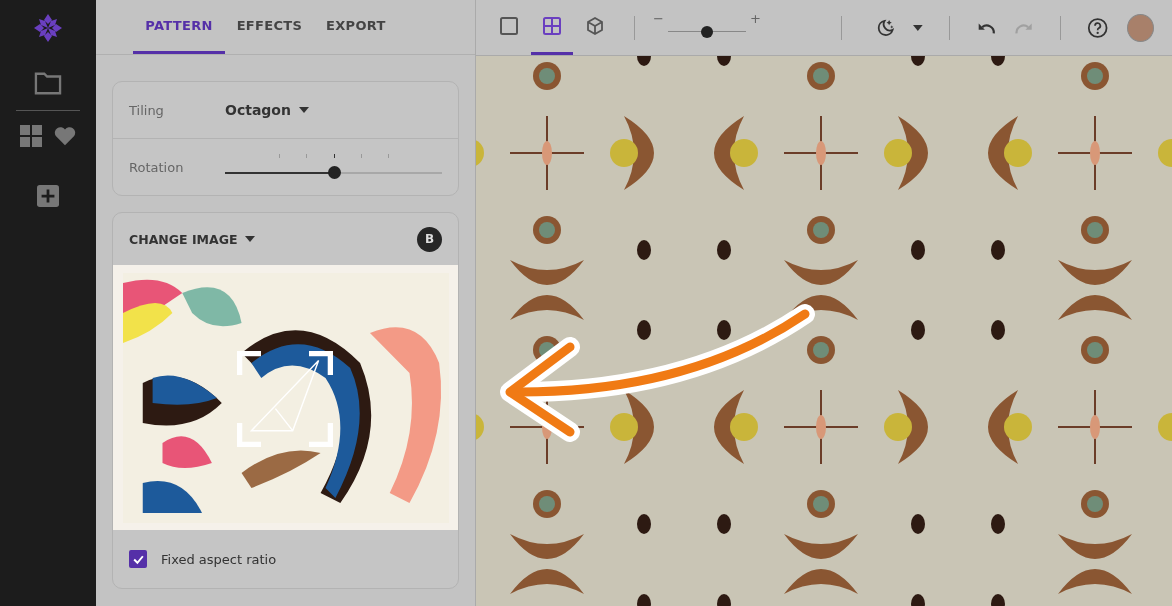 The image size is (1172, 606). Describe the element at coordinates (147, 110) in the screenshot. I see `field-label: Tiling` at that location.